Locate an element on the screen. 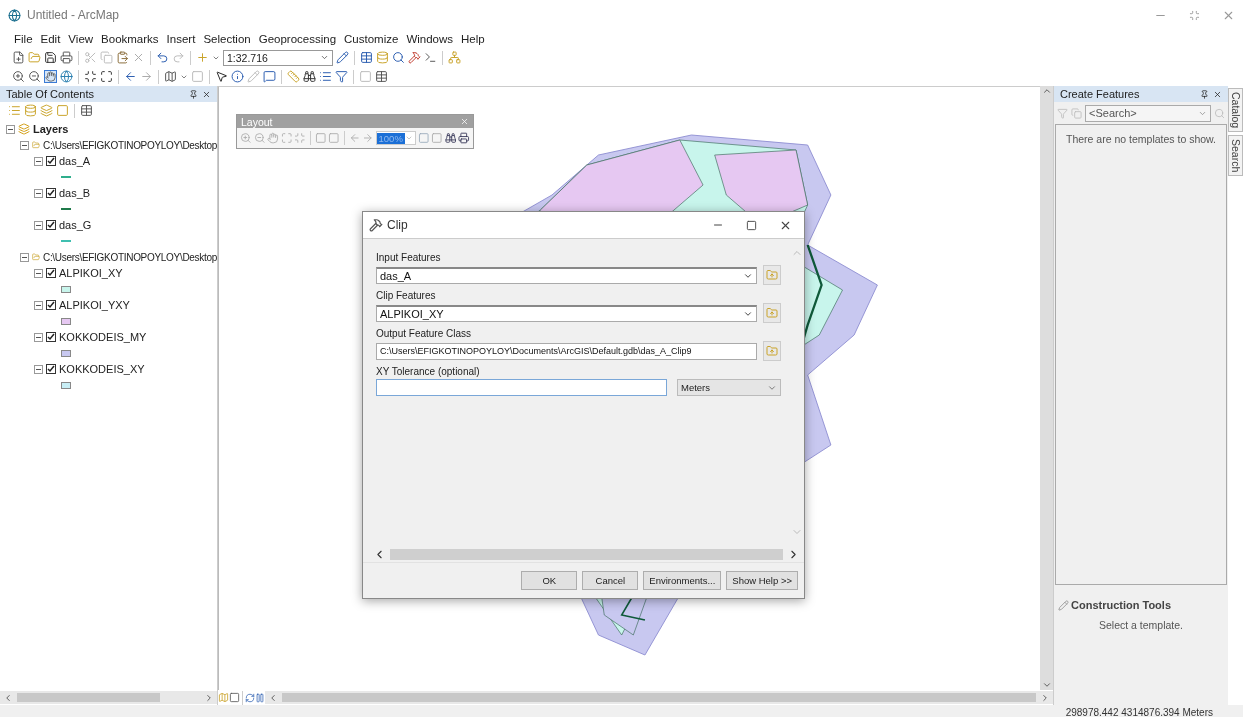 This screenshot has width=1243, height=717. layer-name: KOKKODEIS_MY is located at coordinates (103, 337).